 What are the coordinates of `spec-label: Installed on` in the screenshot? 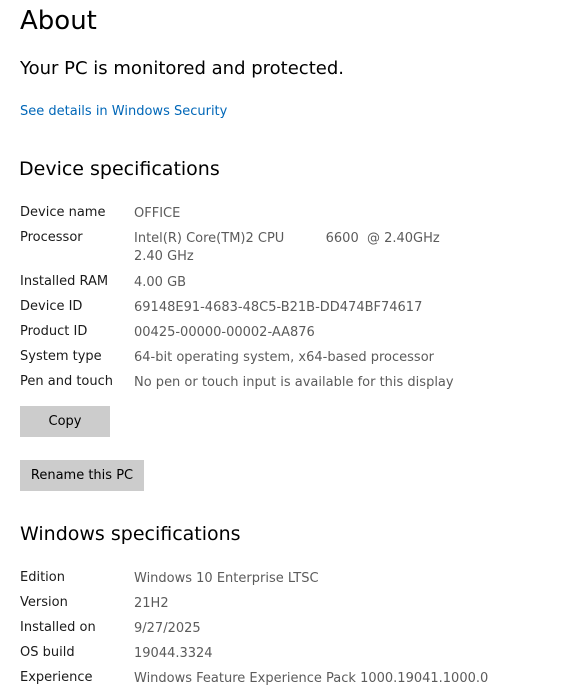 It's located at (58, 627).